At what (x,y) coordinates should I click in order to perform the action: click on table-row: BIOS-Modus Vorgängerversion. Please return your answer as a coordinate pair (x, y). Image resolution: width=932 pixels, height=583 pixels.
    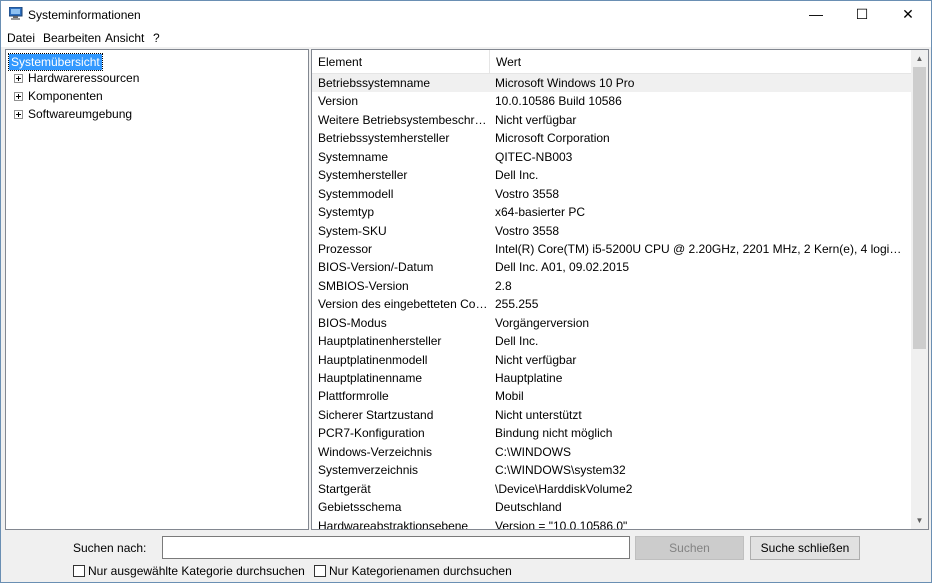
    Looking at the image, I should click on (612, 323).